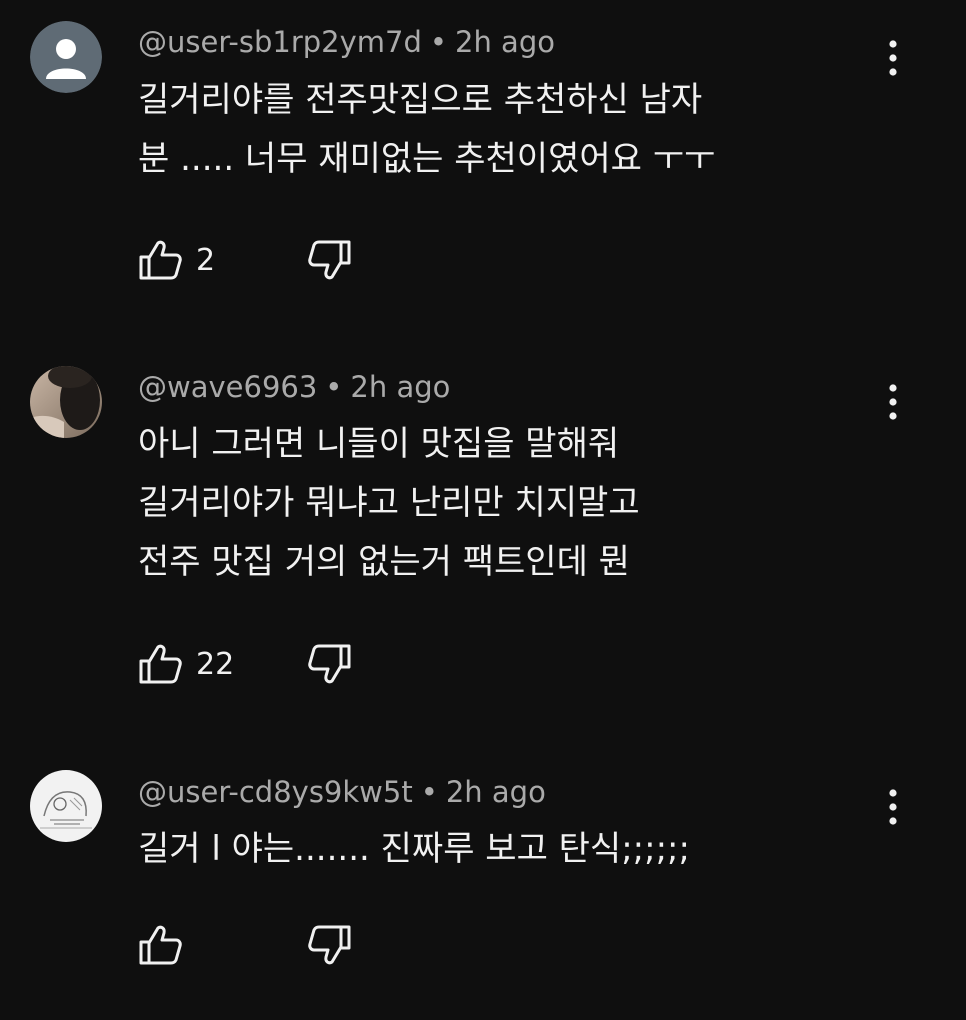 The height and width of the screenshot is (1020, 966). I want to click on comment-text: 길거 l 야는....... 진짜루 보고 탄식;;;;;;, so click(414, 849).